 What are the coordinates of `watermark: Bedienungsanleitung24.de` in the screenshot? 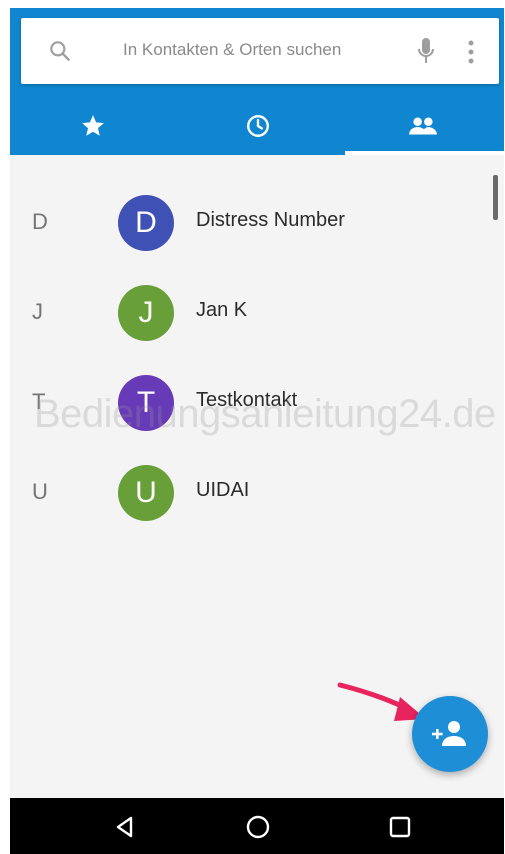 It's located at (265, 414).